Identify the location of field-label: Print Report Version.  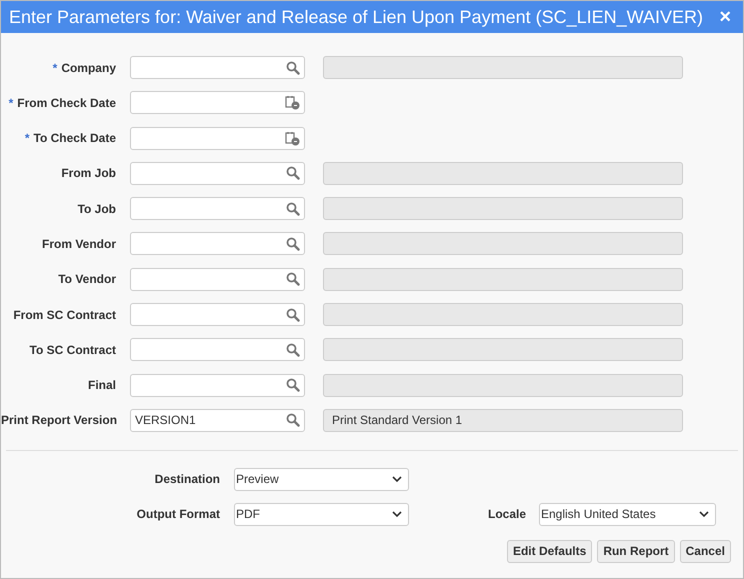
(59, 420).